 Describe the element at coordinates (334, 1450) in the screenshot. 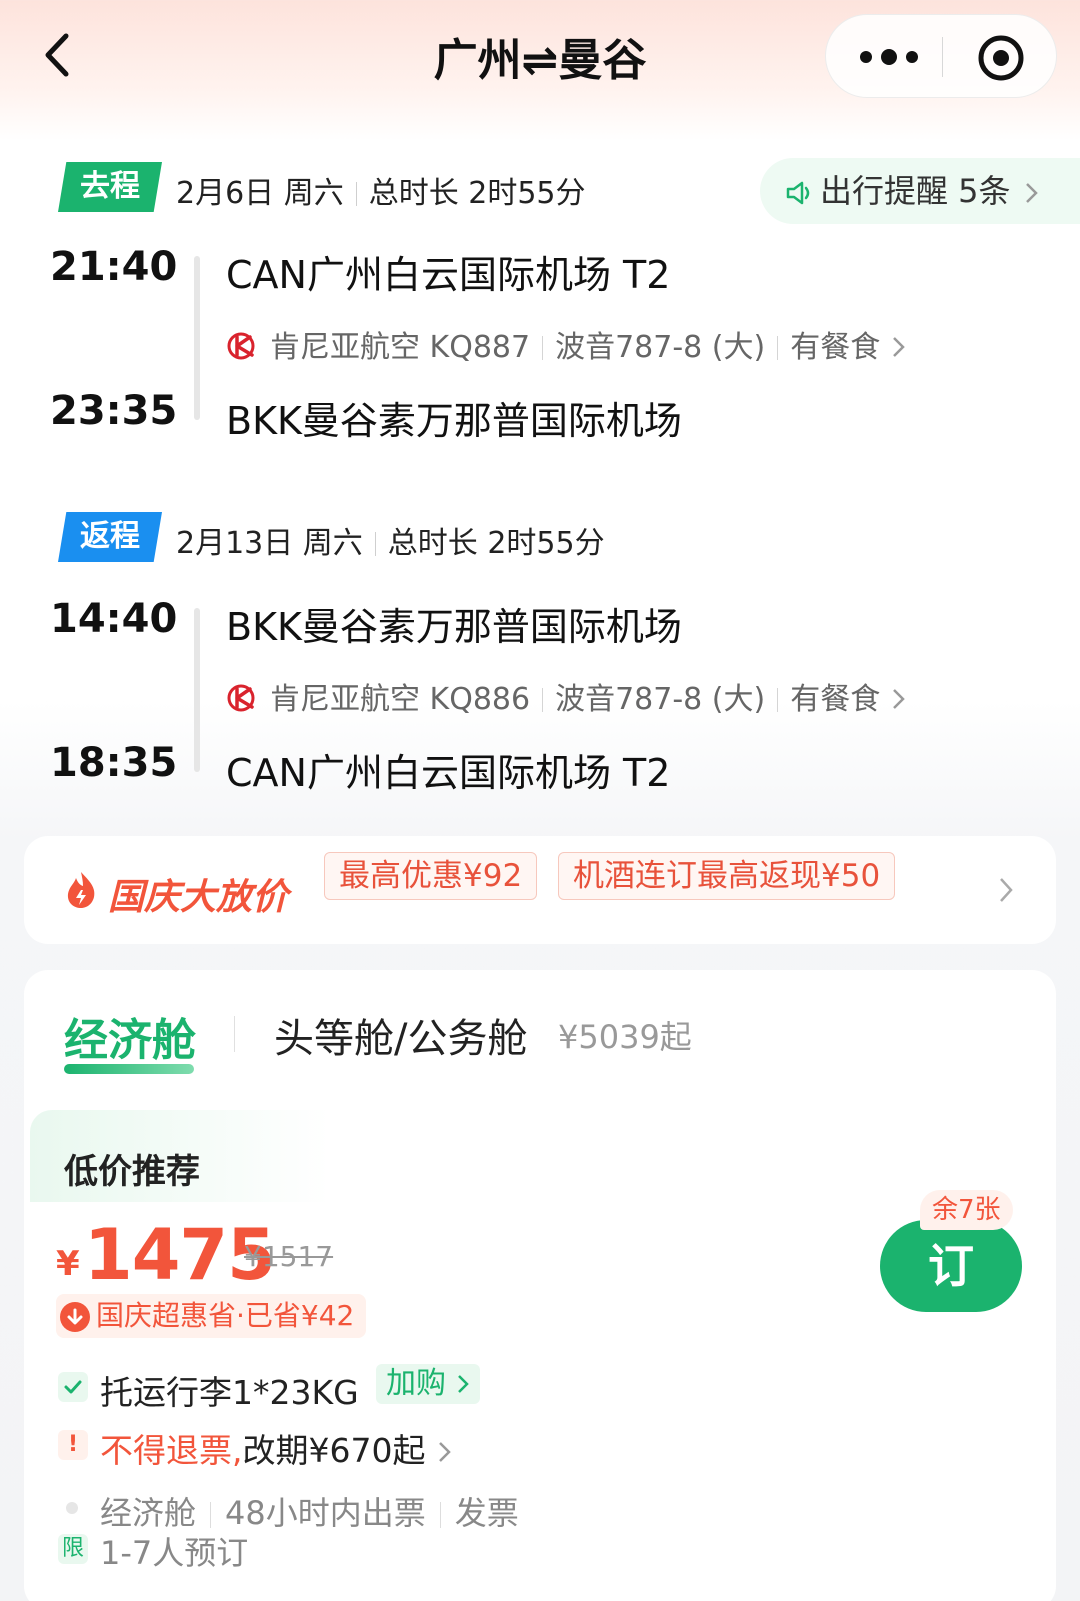

I see `change-fee-text: 改期¥670起` at that location.